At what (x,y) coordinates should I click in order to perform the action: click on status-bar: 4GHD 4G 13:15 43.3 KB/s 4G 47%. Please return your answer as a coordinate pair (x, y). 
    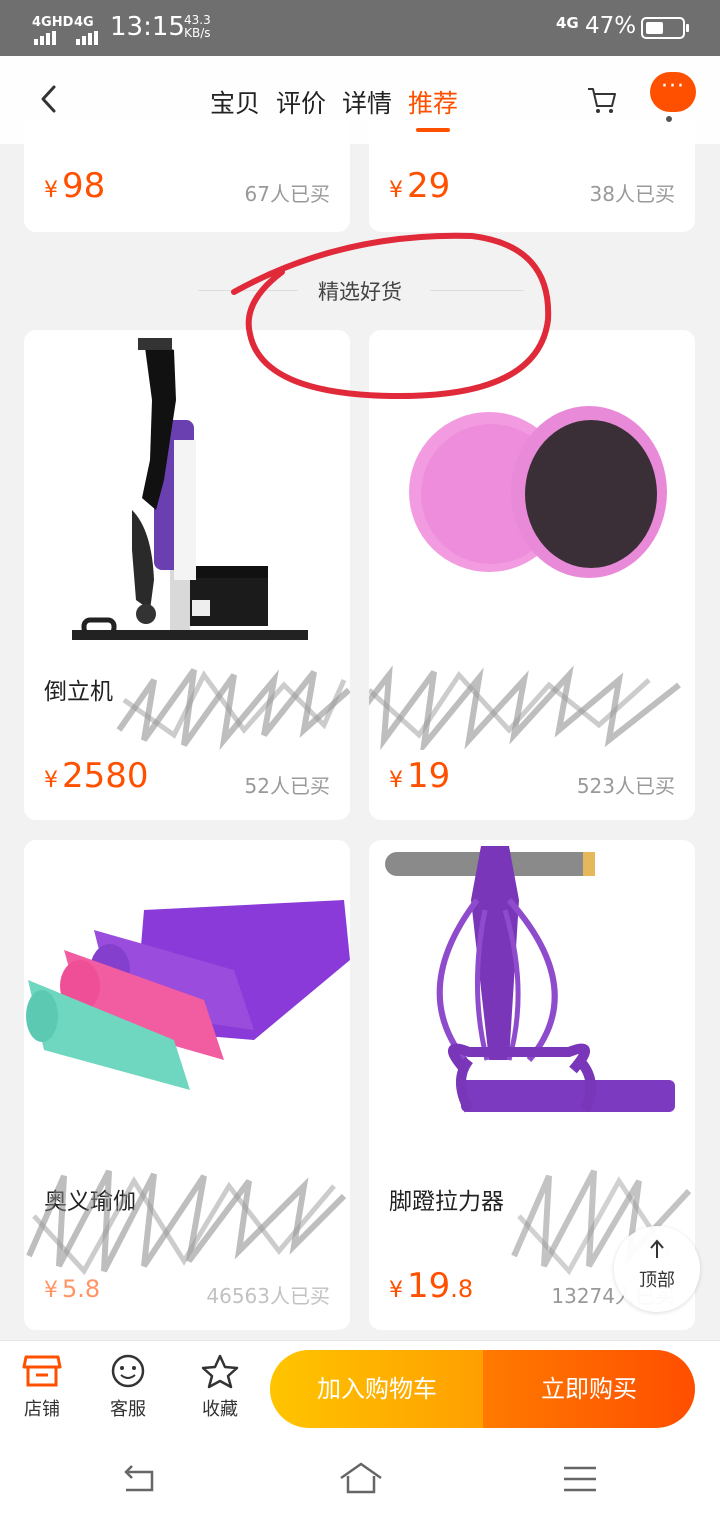
    Looking at the image, I should click on (360, 28).